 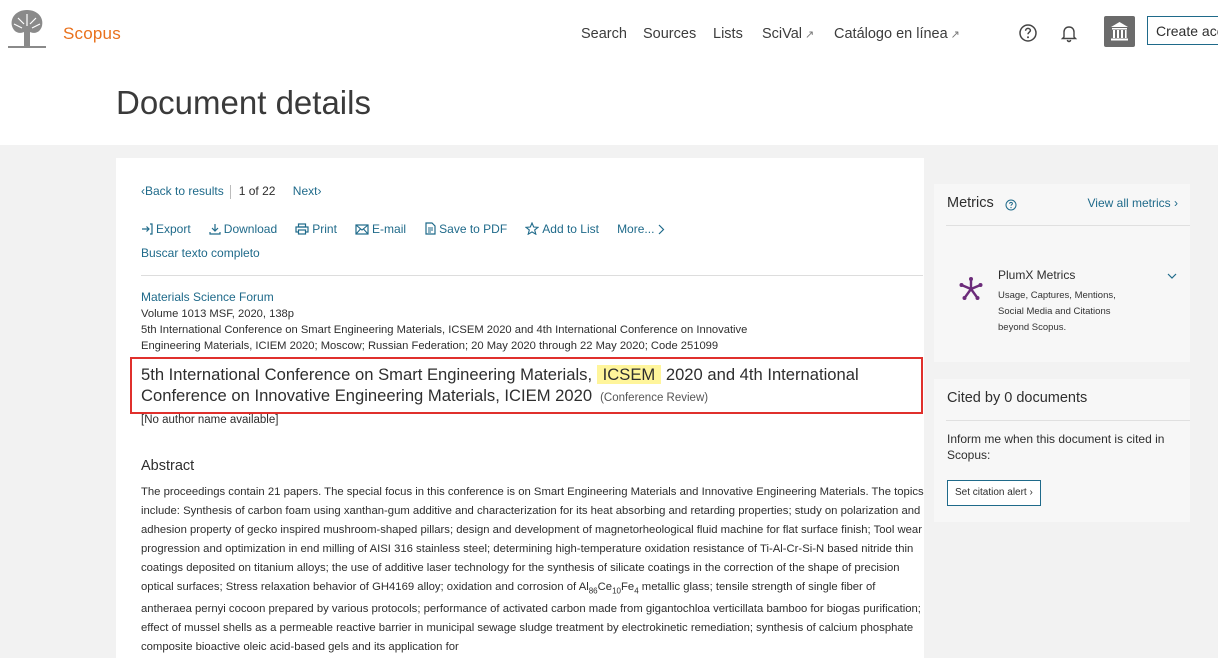 I want to click on nav-search-label: Search, so click(x=604, y=34).